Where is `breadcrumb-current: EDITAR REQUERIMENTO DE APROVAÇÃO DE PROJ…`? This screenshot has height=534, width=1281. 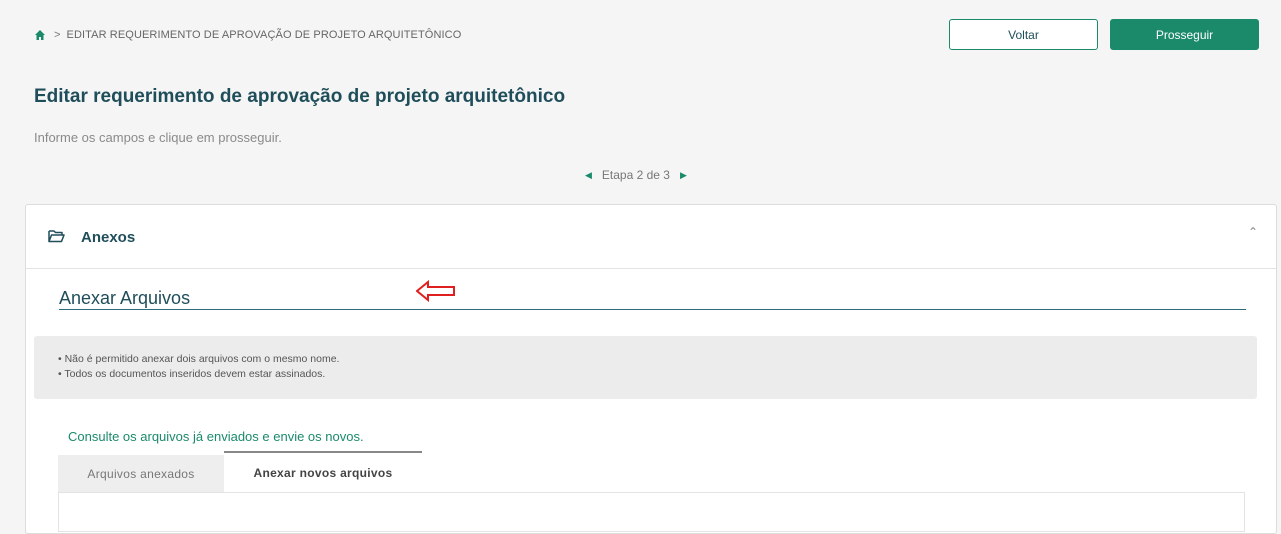 breadcrumb-current: EDITAR REQUERIMENTO DE APROVAÇÃO DE PROJ… is located at coordinates (264, 35).